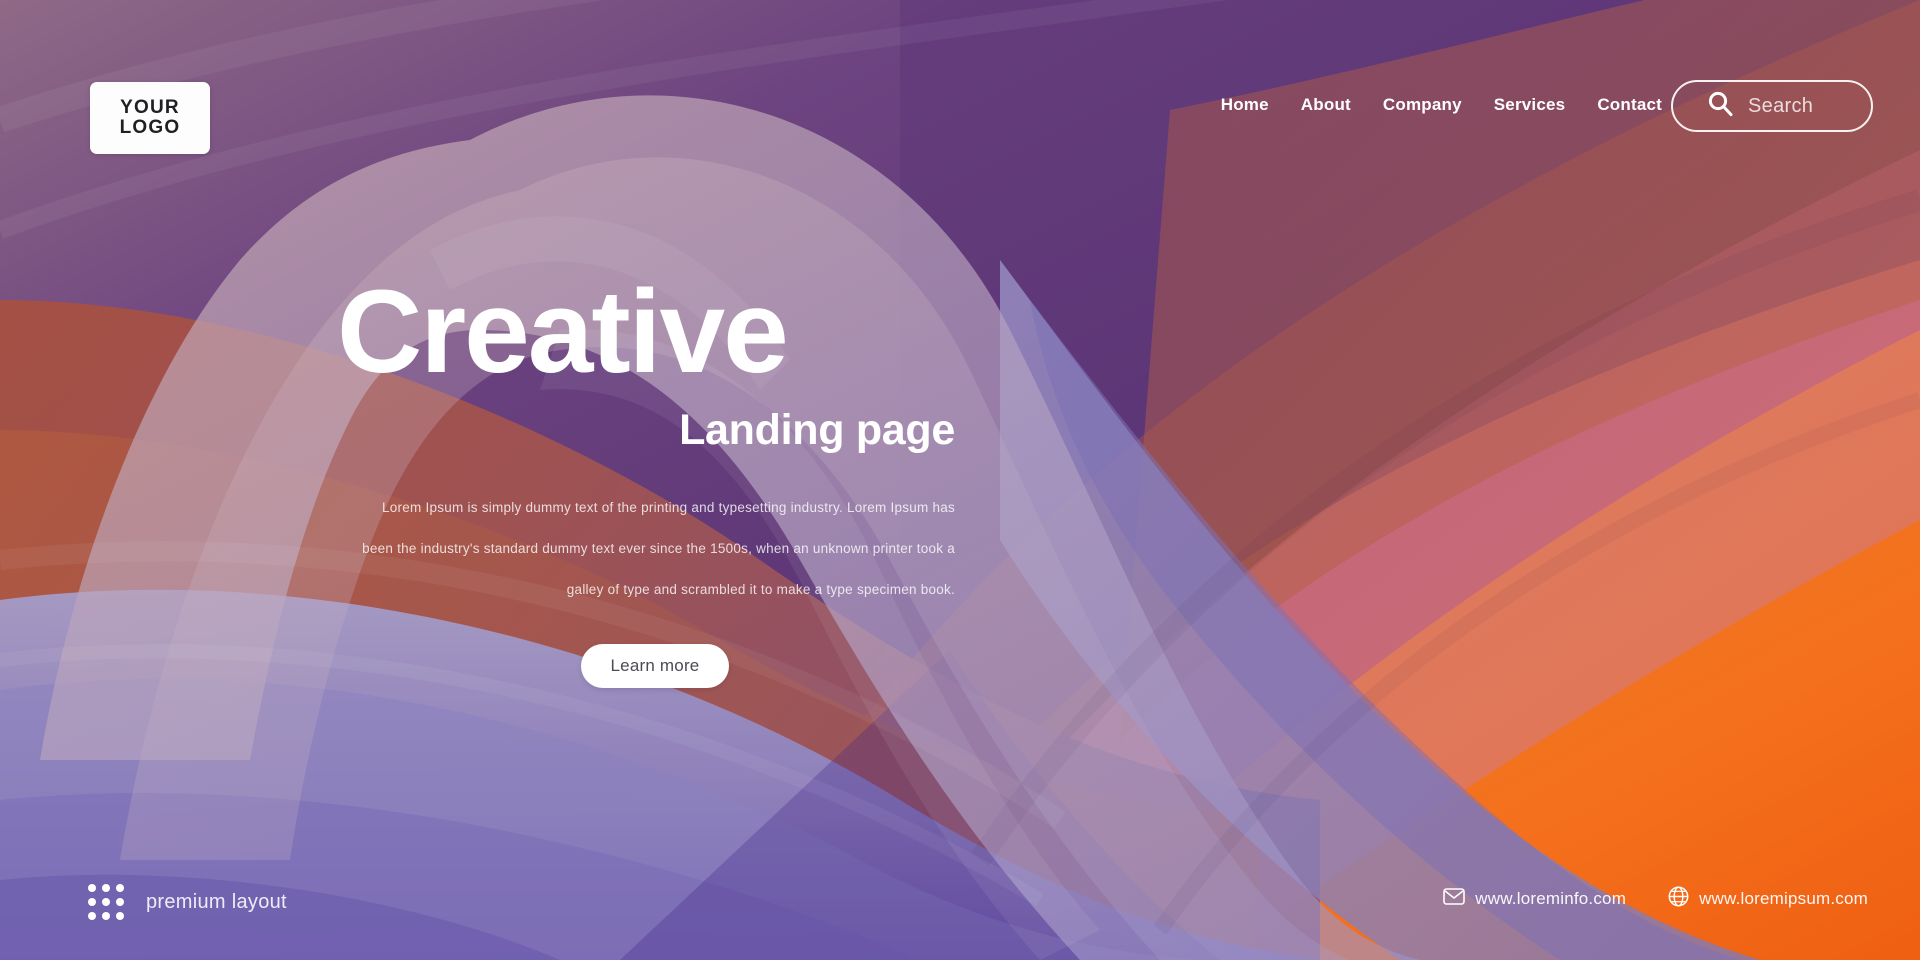 The width and height of the screenshot is (1920, 960). I want to click on footer-contacts: www.loreminfo.com www.loremipsum.com, so click(1655, 899).